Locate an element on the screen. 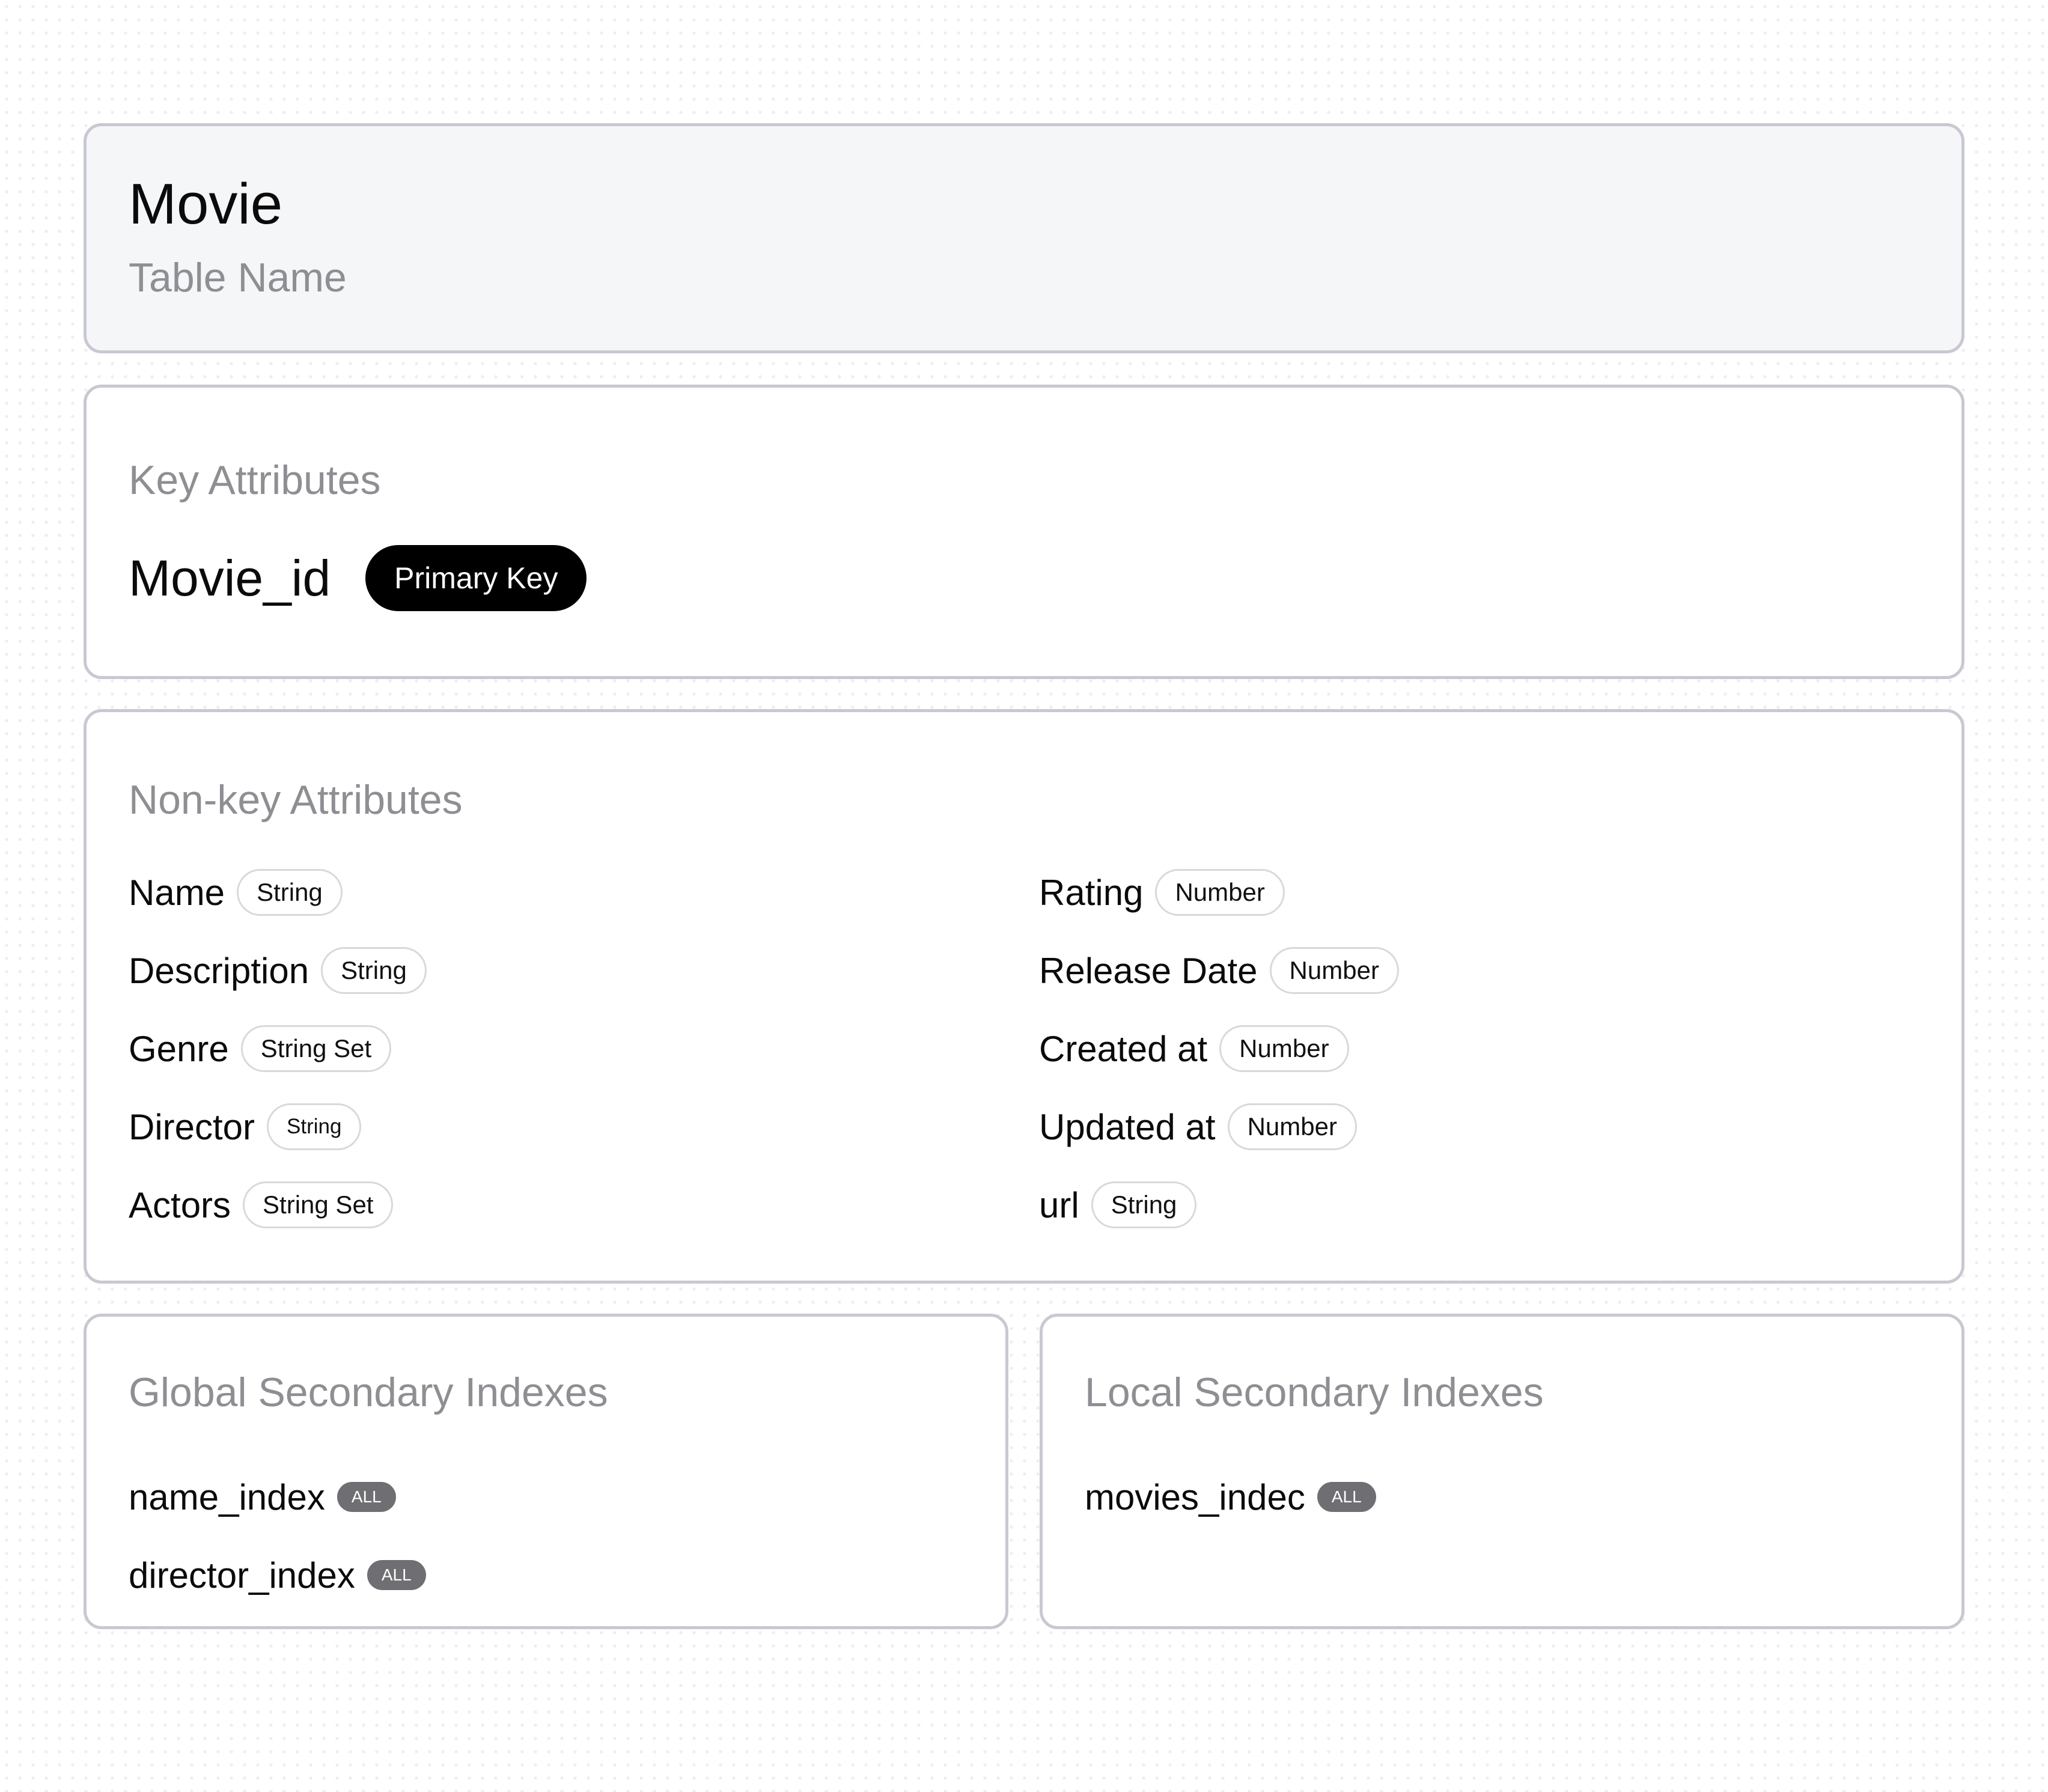 This screenshot has height=1792, width=2048. non-key-attributes-heading: Non-key Attributes is located at coordinates (296, 800).